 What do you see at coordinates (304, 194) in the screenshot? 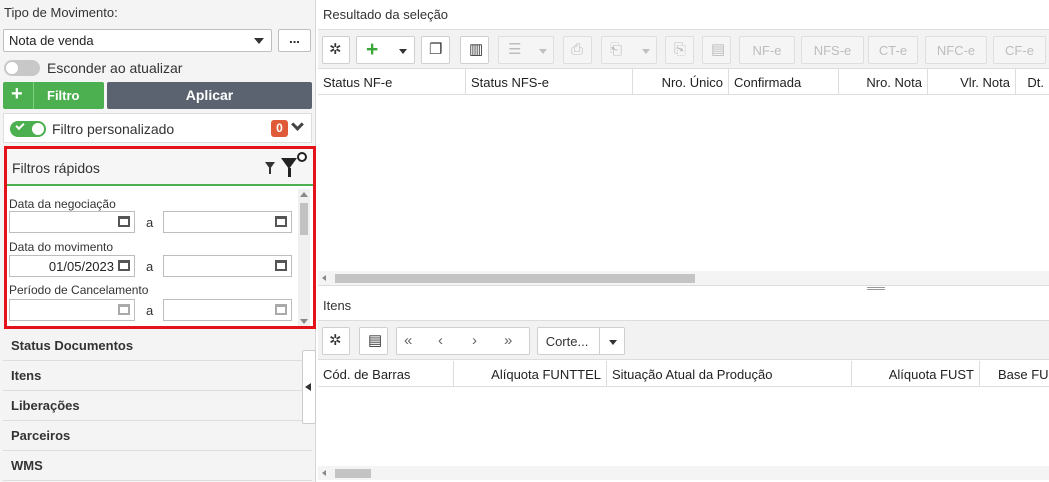
I see `scroll-up-icon` at bounding box center [304, 194].